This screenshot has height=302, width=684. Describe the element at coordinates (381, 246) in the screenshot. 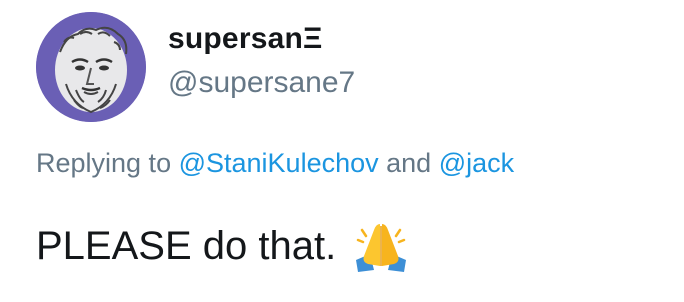

I see `folded-hands-emoji-icon` at that location.